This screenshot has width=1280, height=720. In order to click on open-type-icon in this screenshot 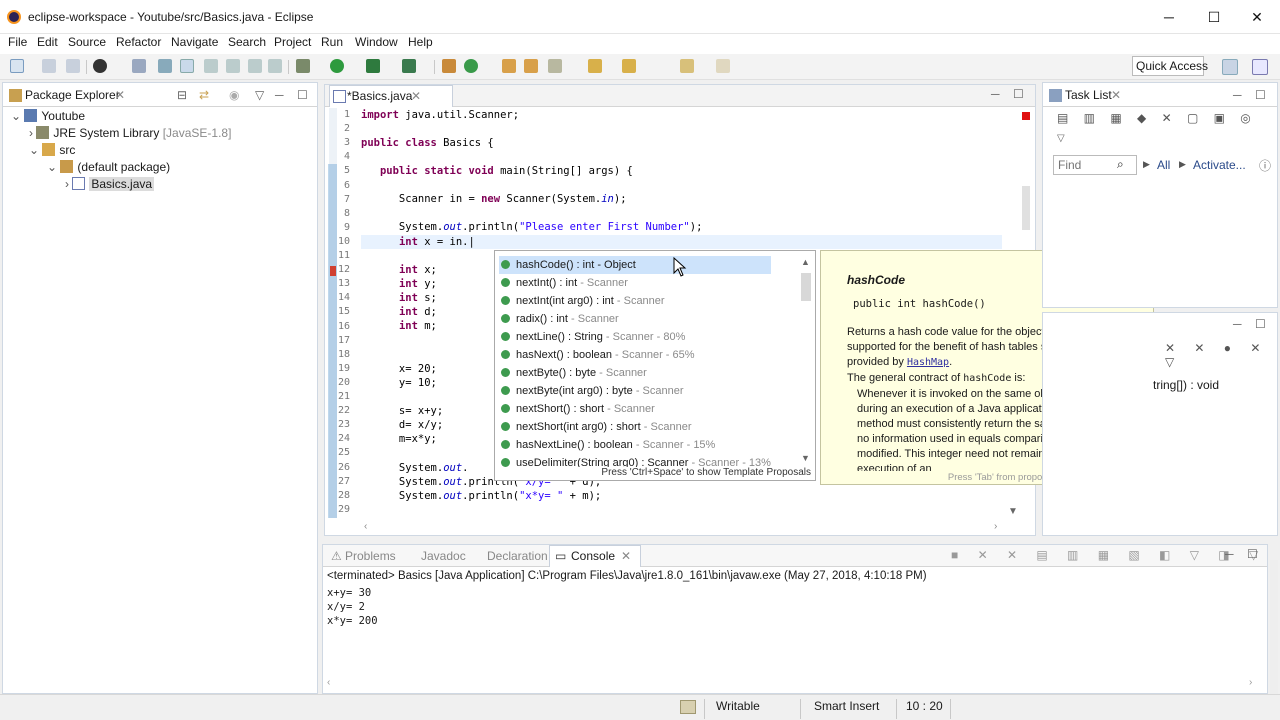, I will do `click(139, 66)`.